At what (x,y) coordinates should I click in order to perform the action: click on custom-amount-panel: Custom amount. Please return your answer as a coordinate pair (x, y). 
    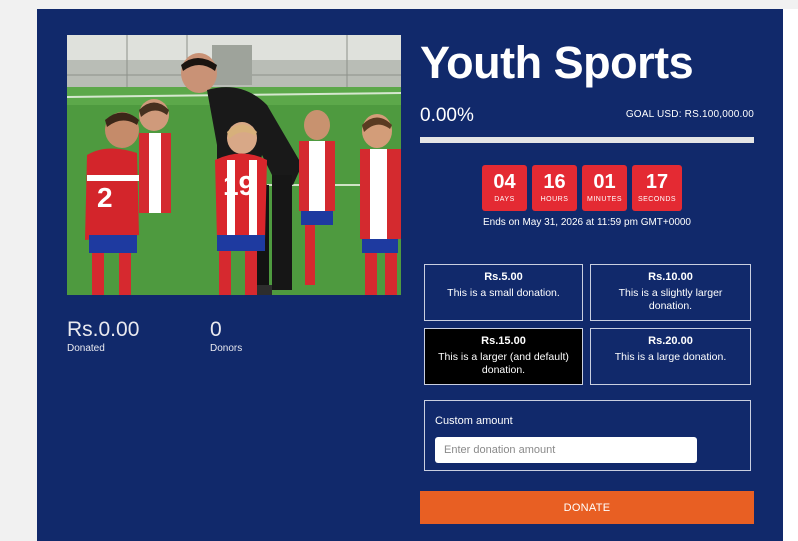
    Looking at the image, I should click on (587, 435).